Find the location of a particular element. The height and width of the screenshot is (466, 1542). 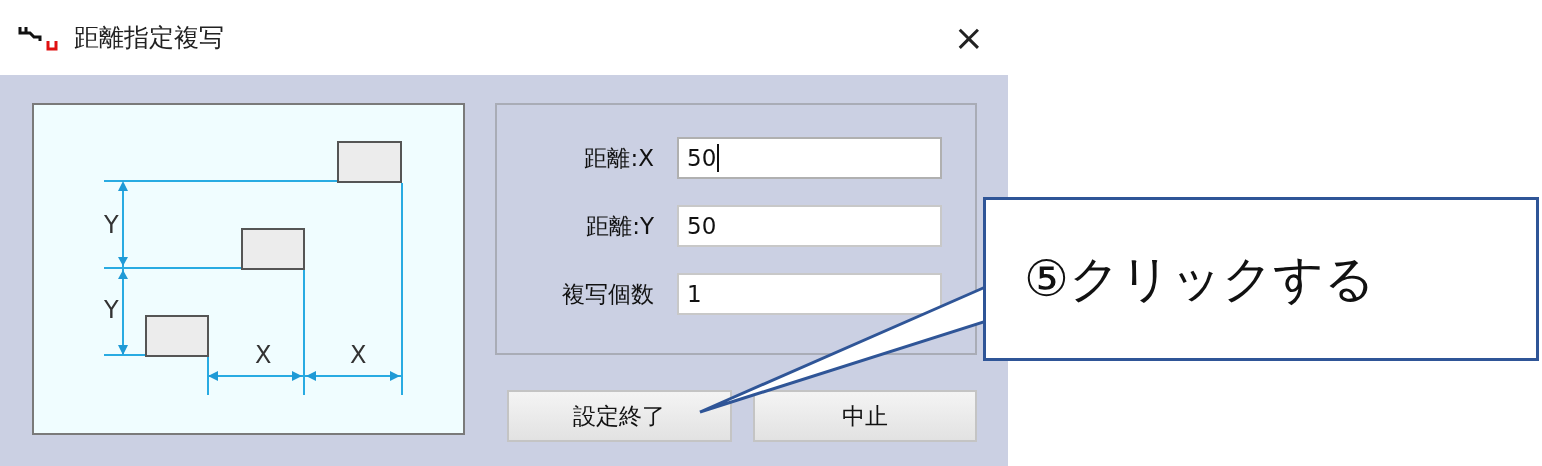

dialog-button: 中止 is located at coordinates (864, 416).